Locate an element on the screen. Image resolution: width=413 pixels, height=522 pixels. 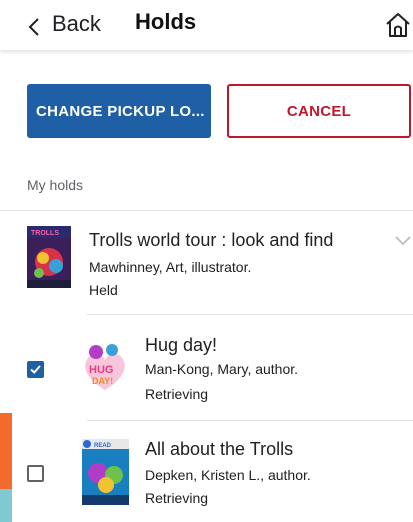
back-button: Back is located at coordinates (64, 24).